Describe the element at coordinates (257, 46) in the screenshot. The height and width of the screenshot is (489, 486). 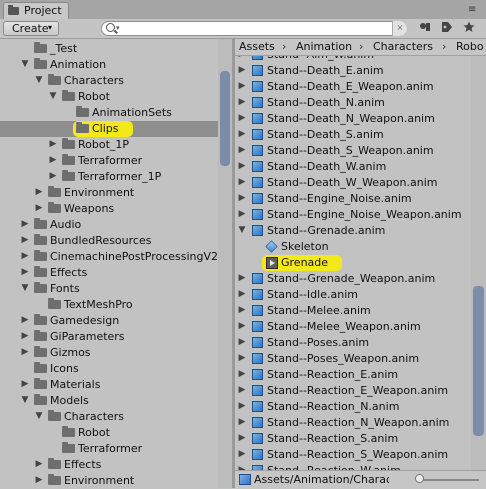
I see `breadcrumb-item: Assets` at that location.